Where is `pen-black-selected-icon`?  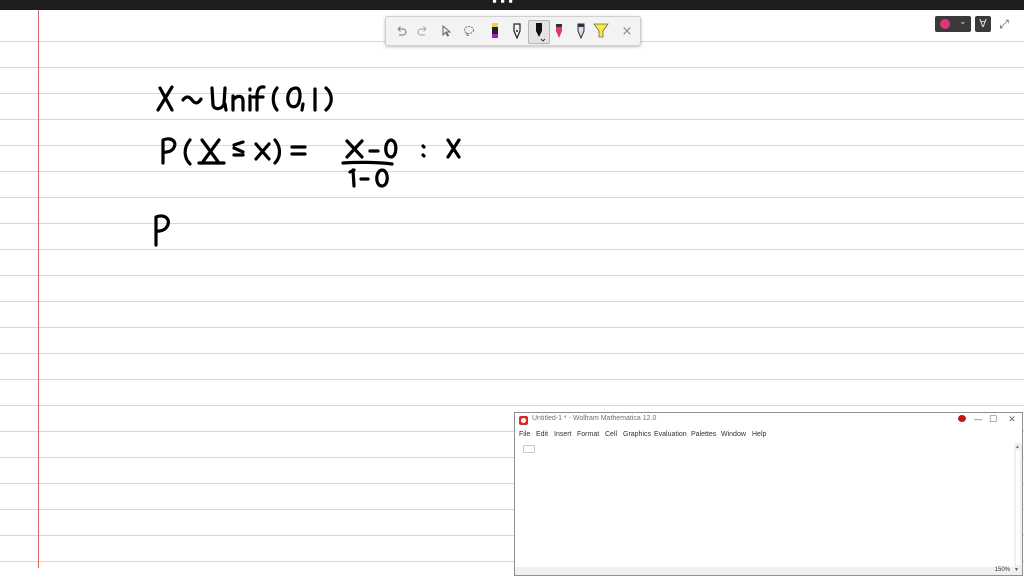
pen-black-selected-icon is located at coordinates (539, 32).